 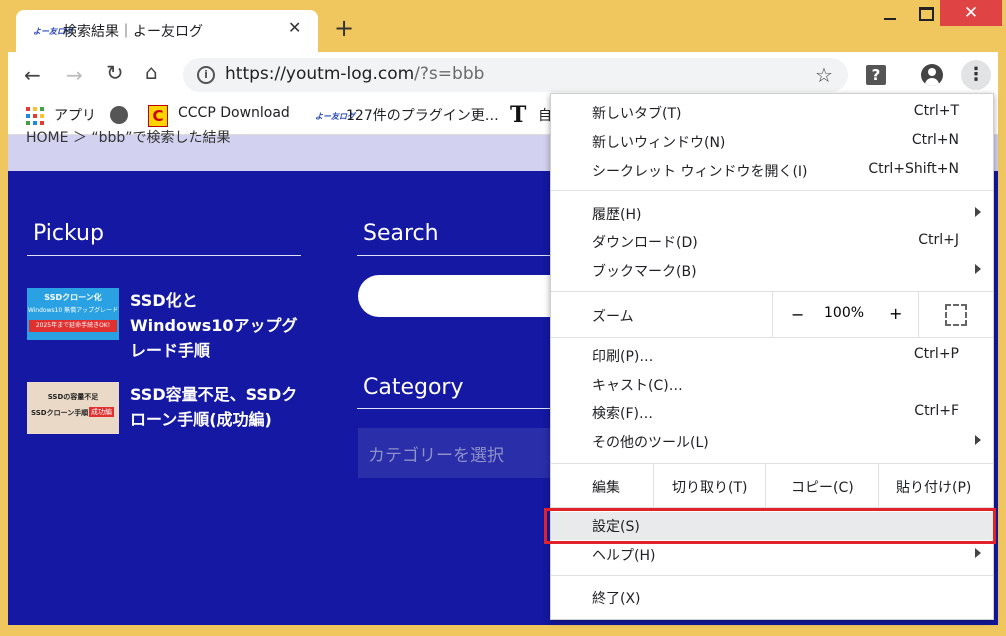 What do you see at coordinates (824, 75) in the screenshot?
I see `bookmark-star-icon: ☆` at bounding box center [824, 75].